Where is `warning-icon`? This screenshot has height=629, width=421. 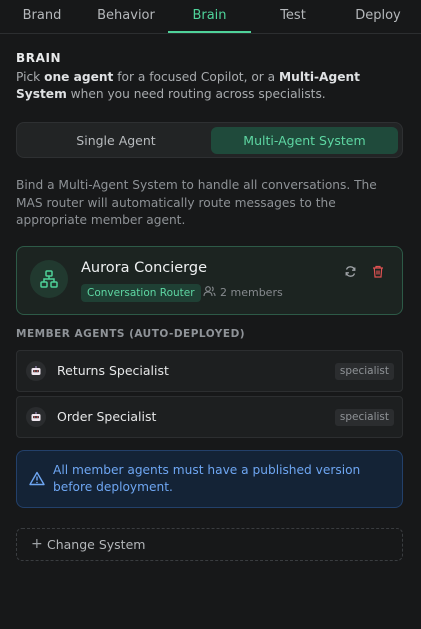 warning-icon is located at coordinates (37, 480).